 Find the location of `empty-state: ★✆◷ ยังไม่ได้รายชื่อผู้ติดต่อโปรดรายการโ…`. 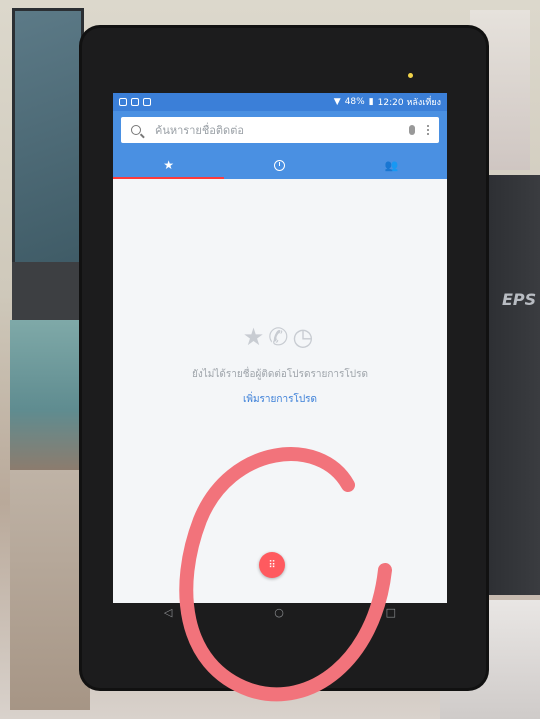

empty-state: ★✆◷ ยังไม่ได้รายชื่อผู้ติดต่อโปรดรายการโ… is located at coordinates (280, 365).